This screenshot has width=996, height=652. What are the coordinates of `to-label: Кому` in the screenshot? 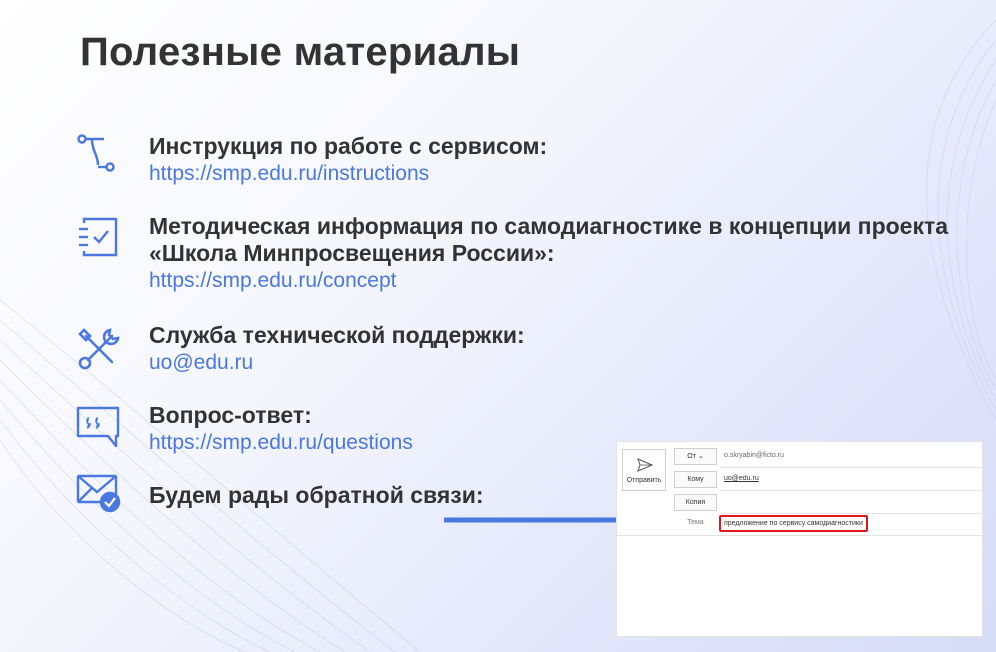 It's located at (695, 479).